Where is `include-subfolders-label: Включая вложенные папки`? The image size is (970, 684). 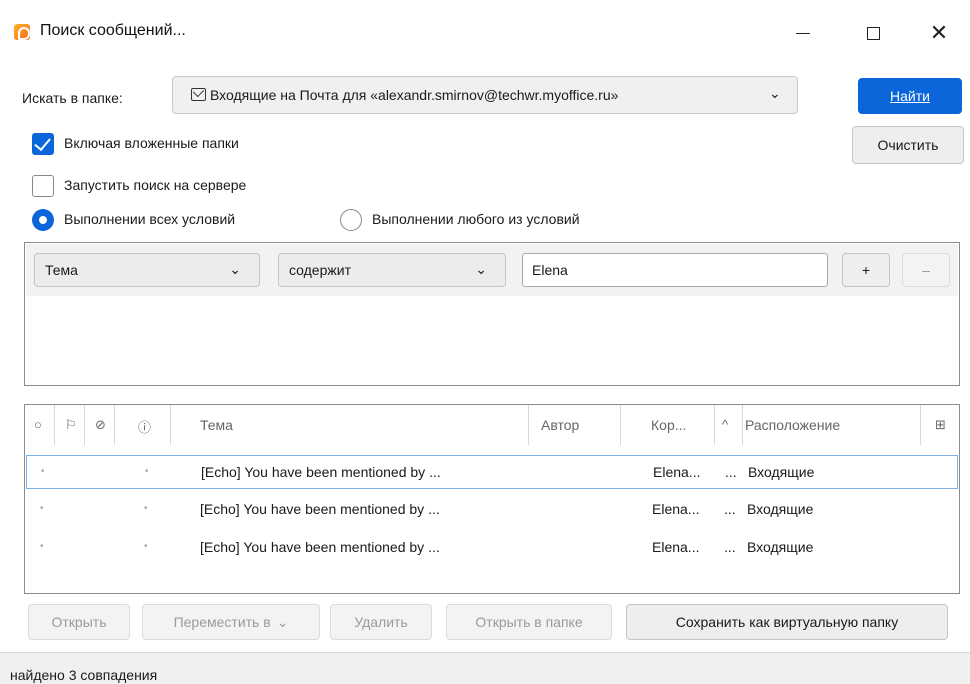
include-subfolders-label: Включая вложенные папки is located at coordinates (151, 143).